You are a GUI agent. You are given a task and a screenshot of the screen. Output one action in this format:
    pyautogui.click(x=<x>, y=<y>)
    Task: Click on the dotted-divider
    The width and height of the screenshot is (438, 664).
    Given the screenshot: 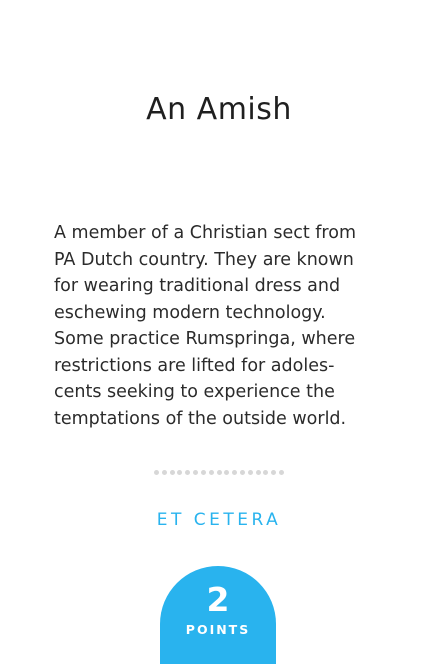 What is the action you would take?
    pyautogui.click(x=219, y=473)
    